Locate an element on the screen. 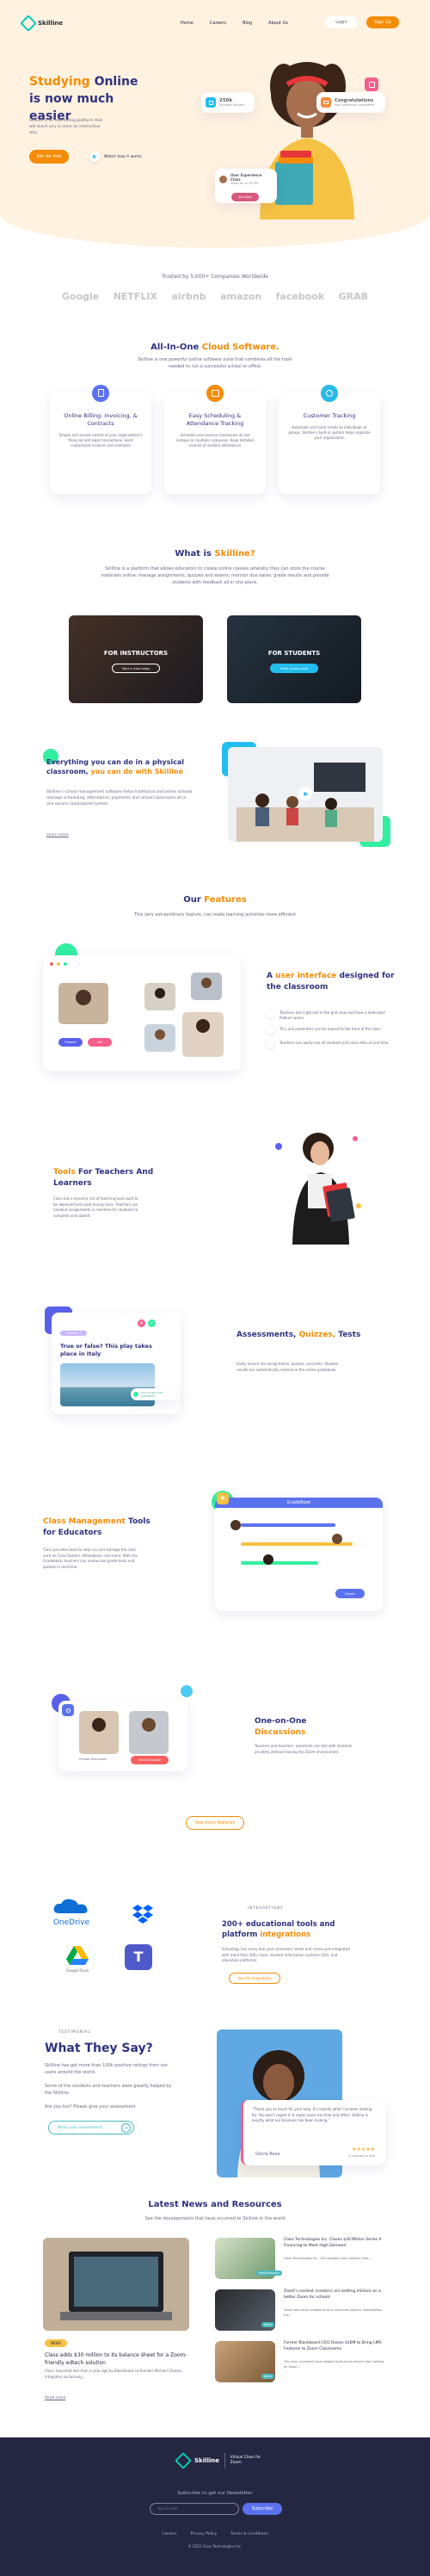 The height and width of the screenshot is (2576, 430). ui-mock: Present Call is located at coordinates (142, 1013).